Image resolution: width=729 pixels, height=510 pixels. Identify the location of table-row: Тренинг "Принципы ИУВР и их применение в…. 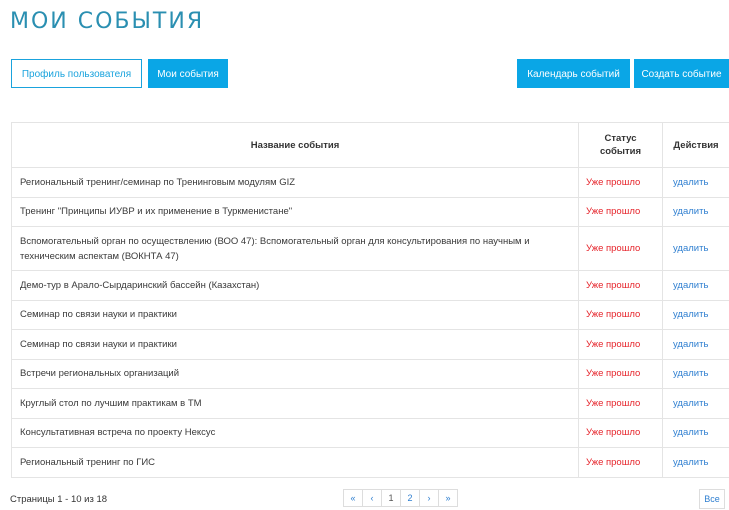
(370, 211).